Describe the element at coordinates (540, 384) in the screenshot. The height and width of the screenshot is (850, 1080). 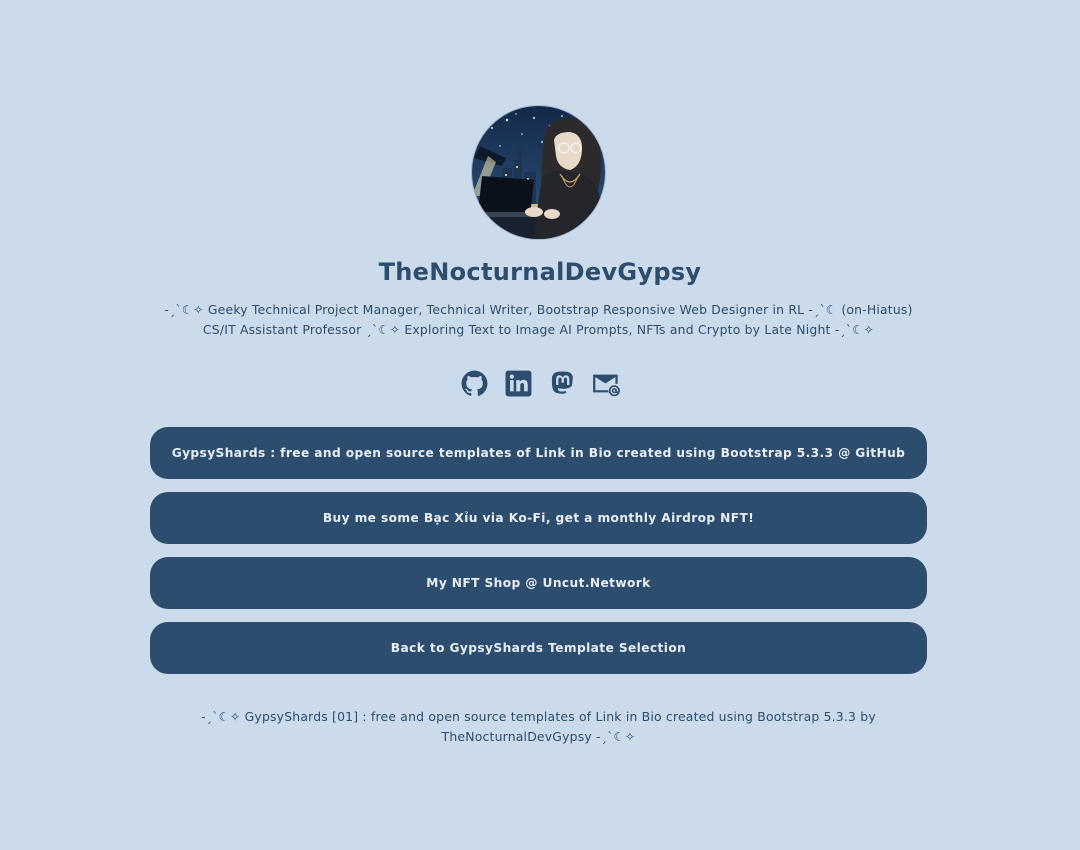
I see `social-links` at that location.